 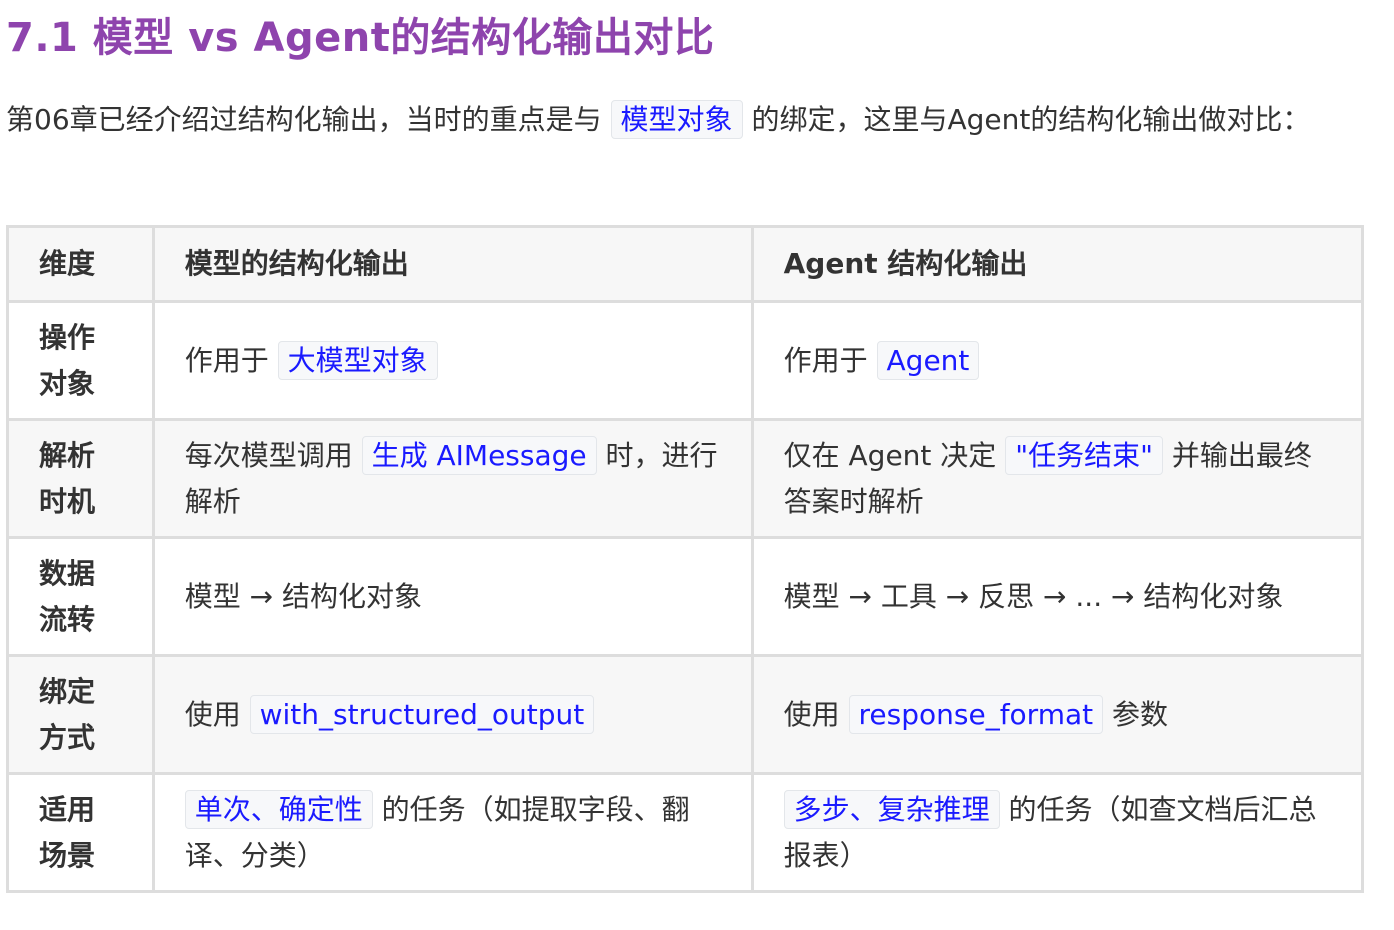 I want to click on cell-text: 每次模型调用, so click(x=273, y=455).